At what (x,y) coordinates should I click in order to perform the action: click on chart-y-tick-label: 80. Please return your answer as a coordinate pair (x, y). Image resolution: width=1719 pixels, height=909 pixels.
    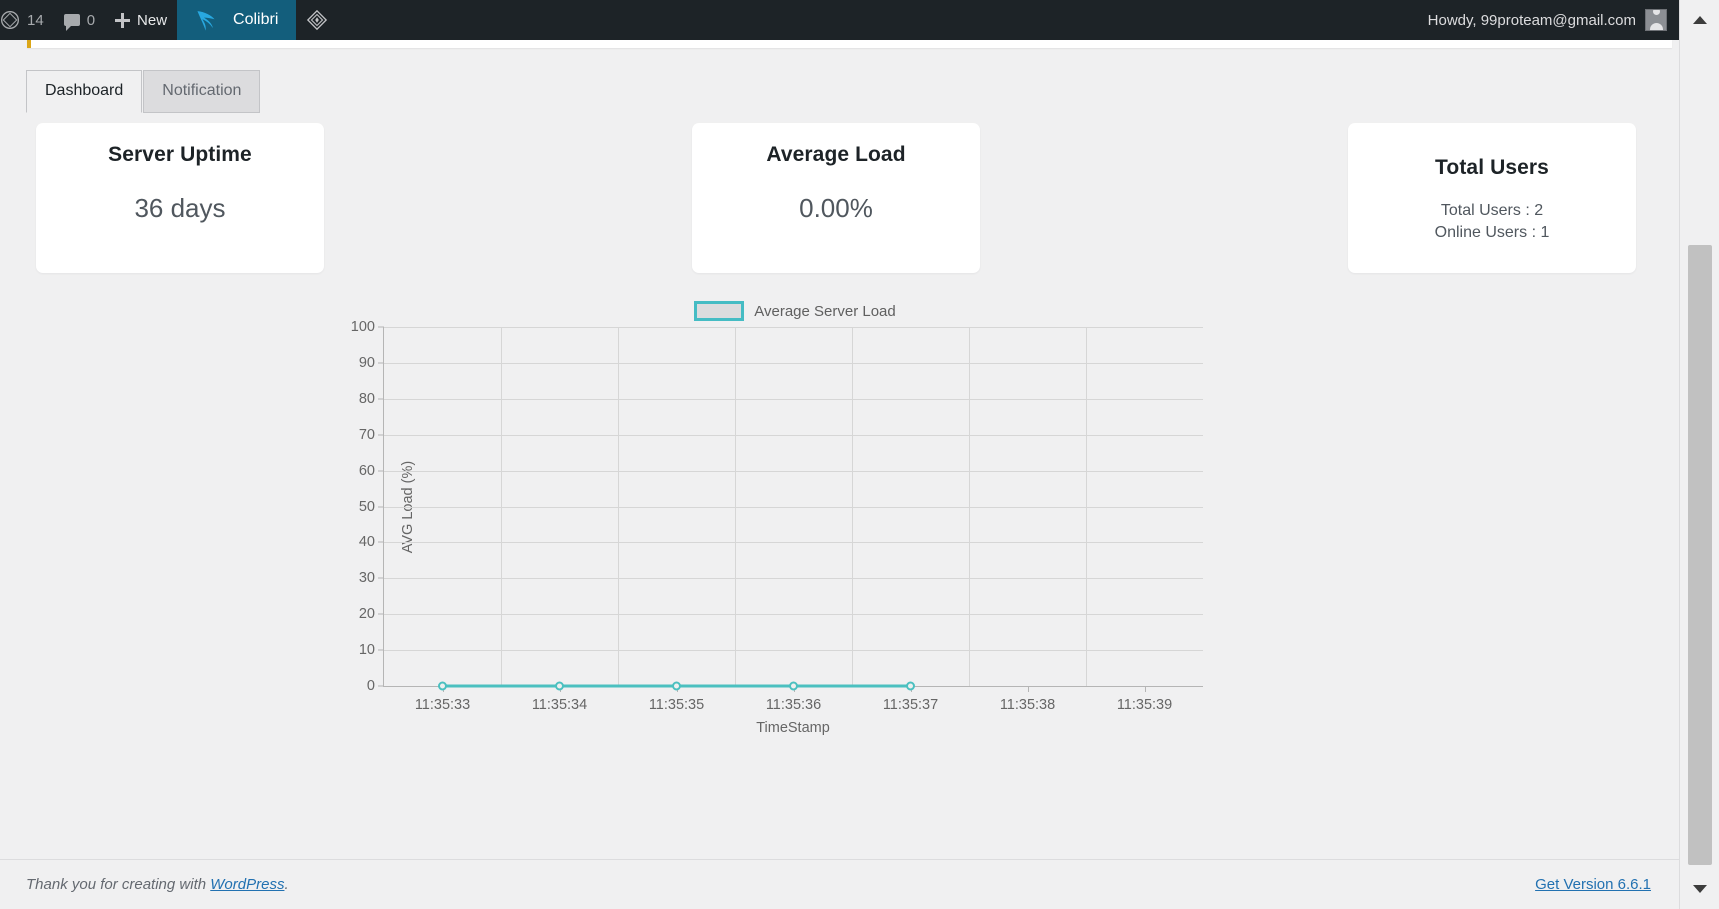
    Looking at the image, I should click on (366, 398).